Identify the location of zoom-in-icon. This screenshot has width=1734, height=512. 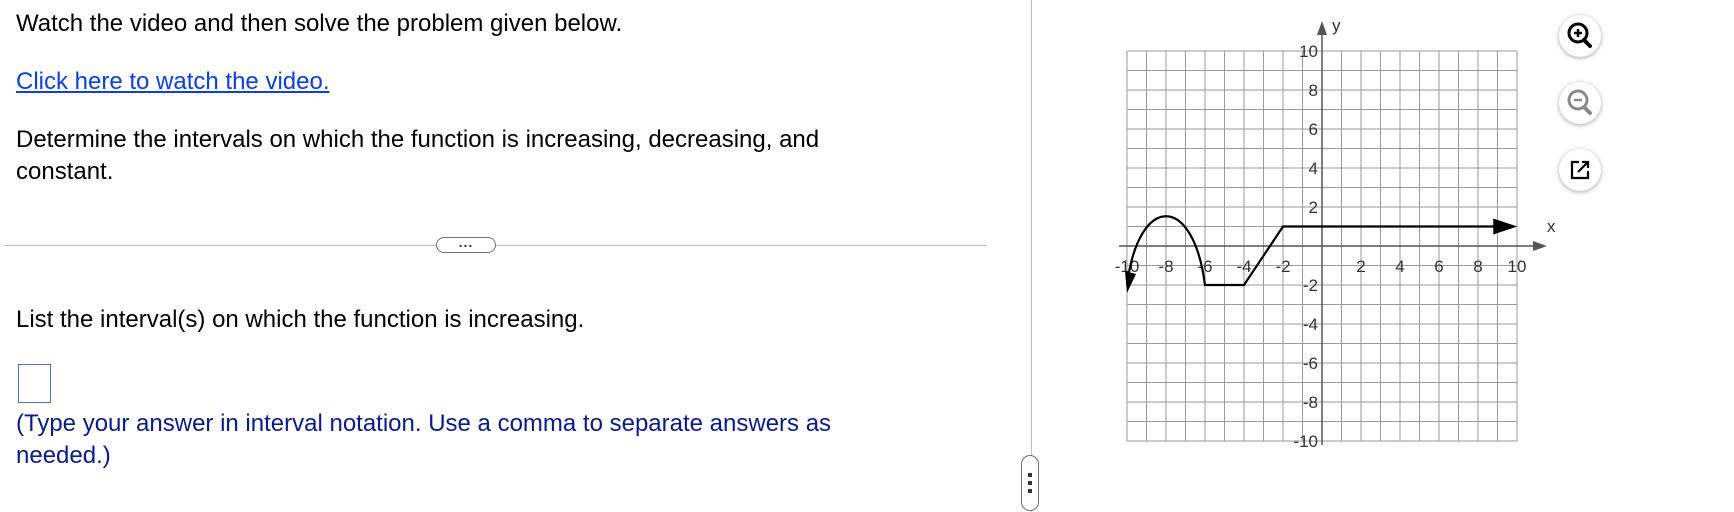
(1579, 35).